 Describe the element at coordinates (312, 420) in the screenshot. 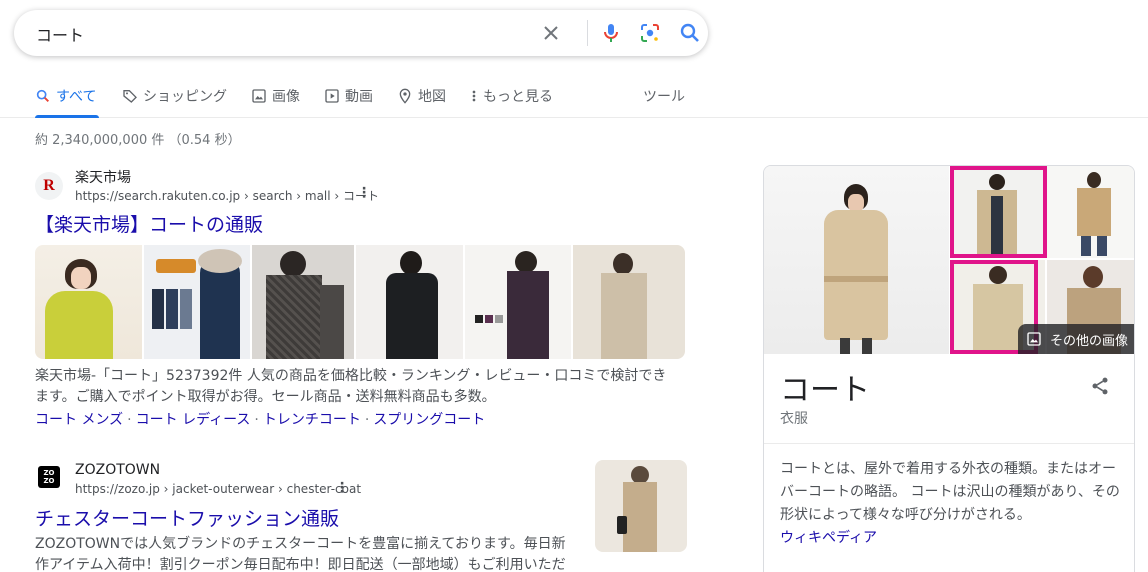

I see `sitelink: トレンチコート` at that location.